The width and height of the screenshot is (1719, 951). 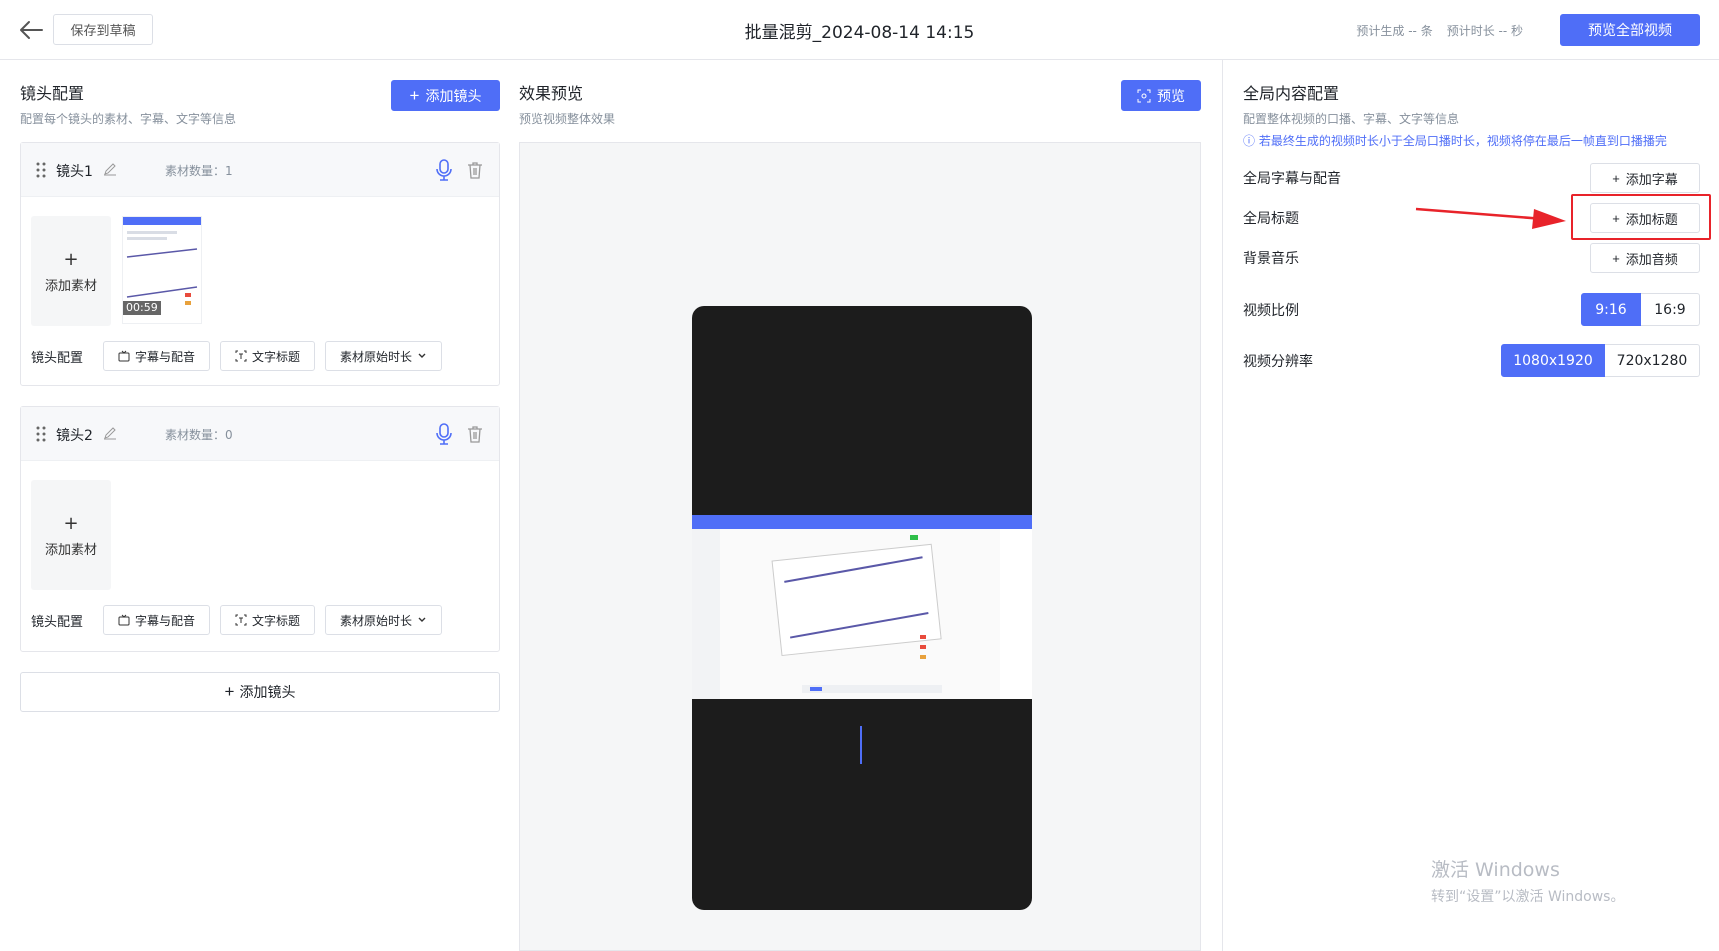 I want to click on shot-name: 镜头2, so click(x=74, y=436).